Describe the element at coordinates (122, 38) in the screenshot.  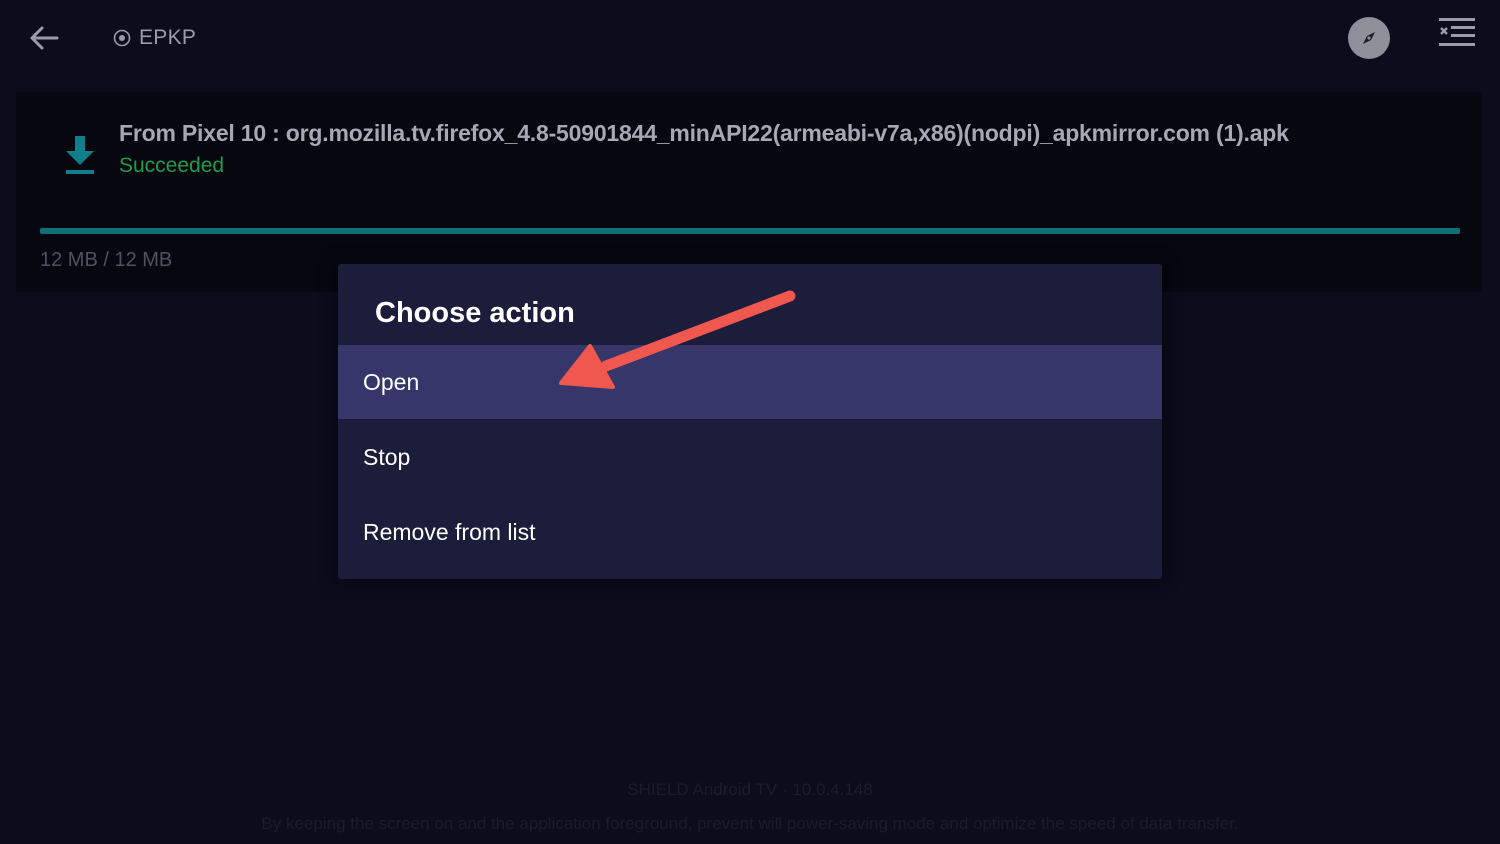
I see `target-icon` at that location.